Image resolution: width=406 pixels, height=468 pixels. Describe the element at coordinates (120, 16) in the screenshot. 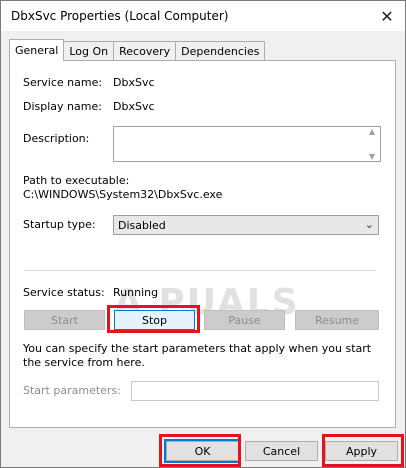

I see `window-title: DbxSvc Properties (Local Computer)` at that location.